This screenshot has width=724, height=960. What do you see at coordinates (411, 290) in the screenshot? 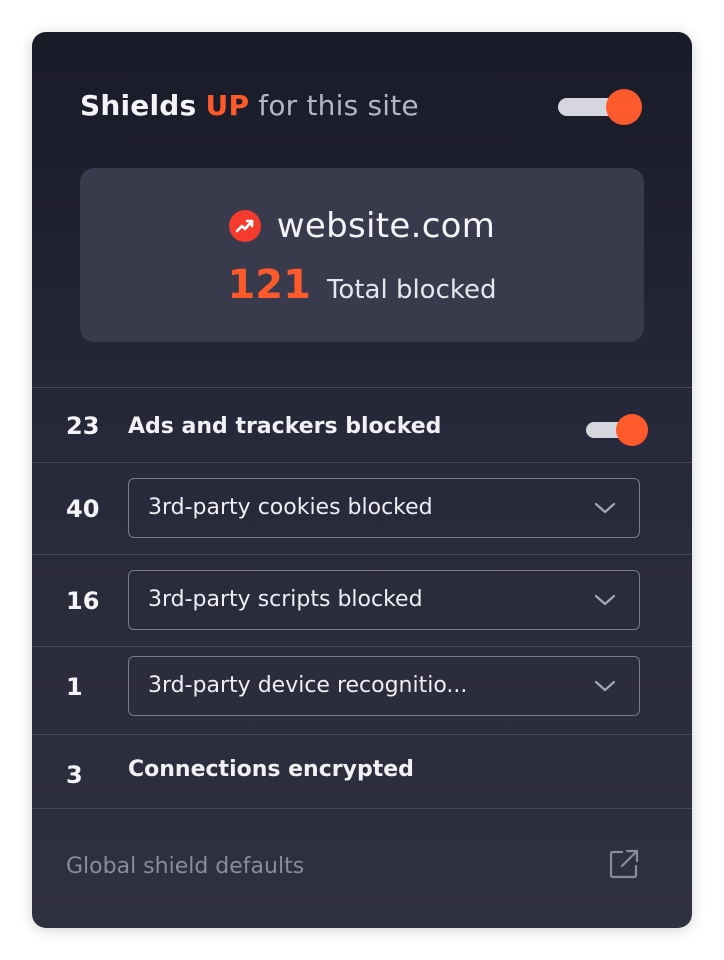
I see `total-blocked-label: Total blocked` at bounding box center [411, 290].